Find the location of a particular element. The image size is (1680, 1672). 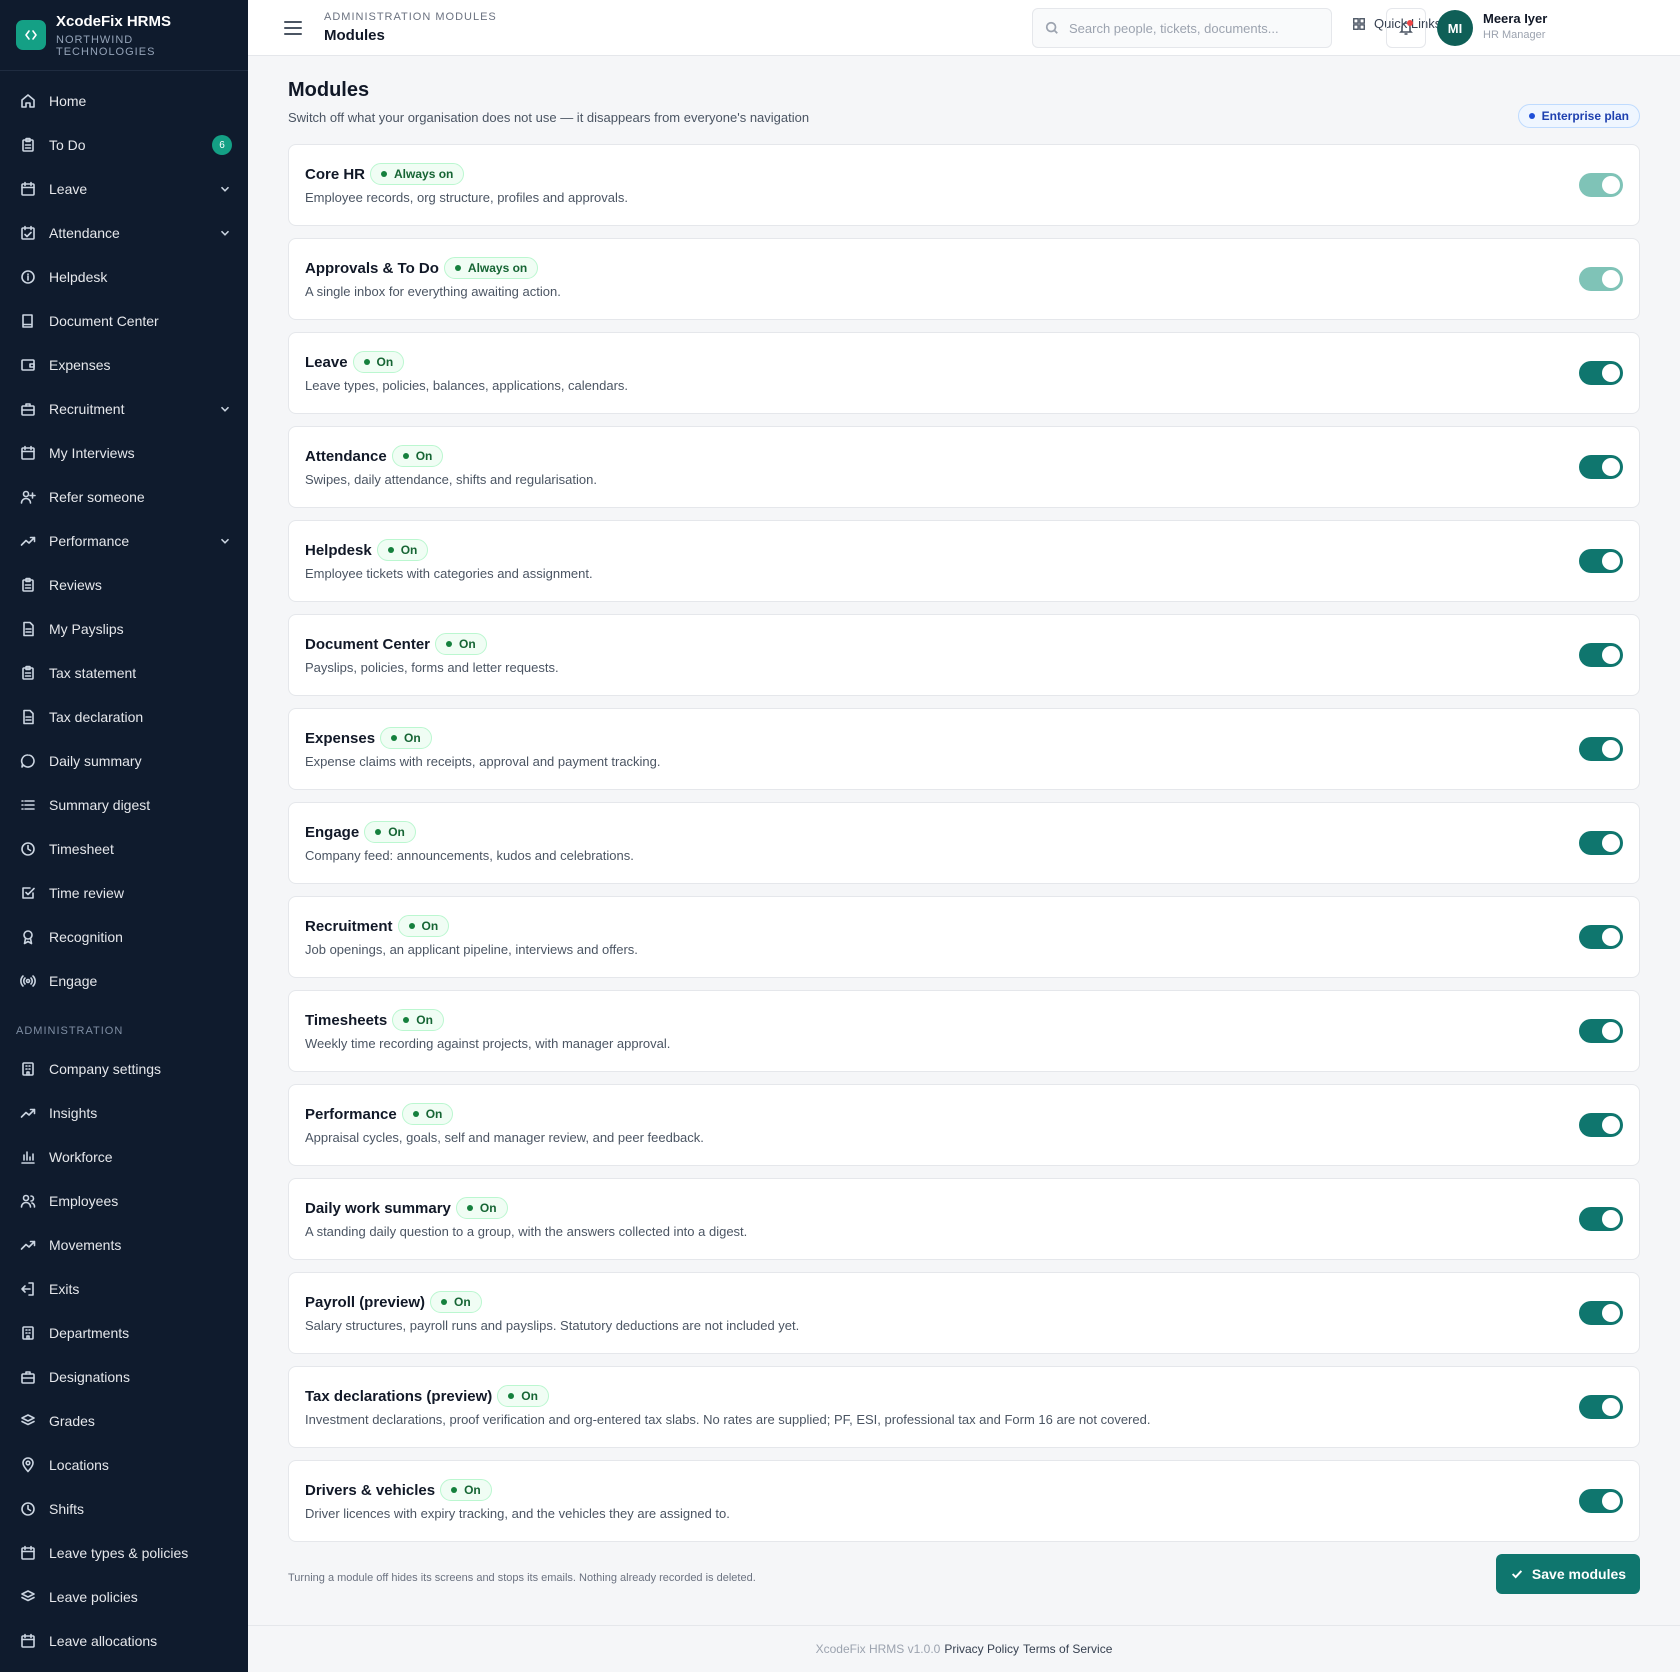

sidebar-item-attendance: Attendance is located at coordinates (124, 233).